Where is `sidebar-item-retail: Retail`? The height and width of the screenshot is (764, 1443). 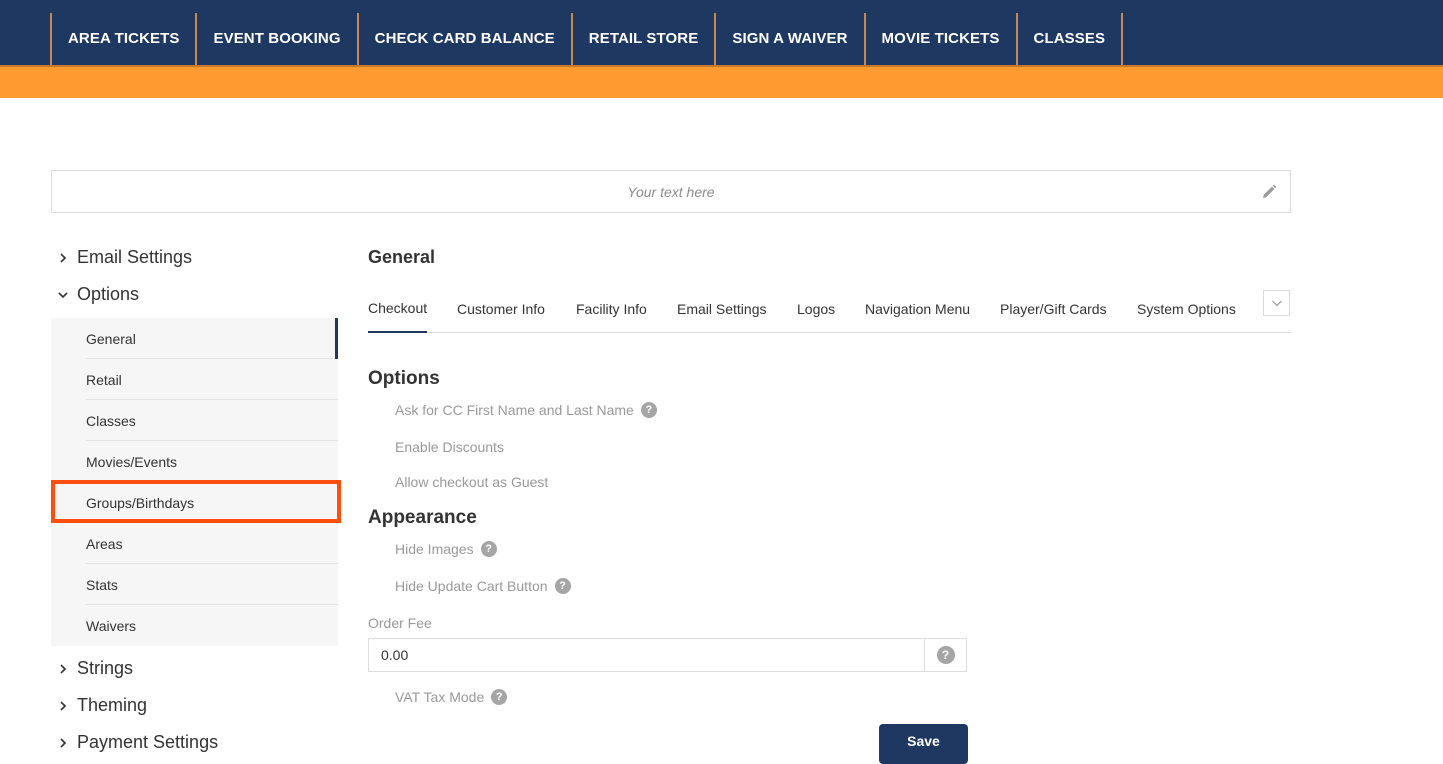
sidebar-item-retail: Retail is located at coordinates (194, 379).